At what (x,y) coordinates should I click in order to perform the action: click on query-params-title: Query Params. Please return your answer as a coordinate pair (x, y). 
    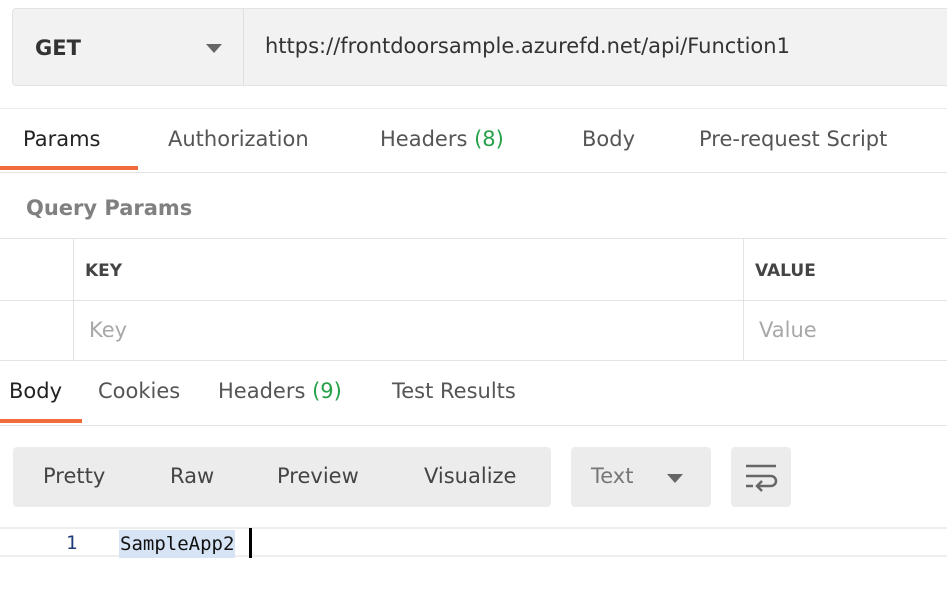
    Looking at the image, I should click on (109, 208).